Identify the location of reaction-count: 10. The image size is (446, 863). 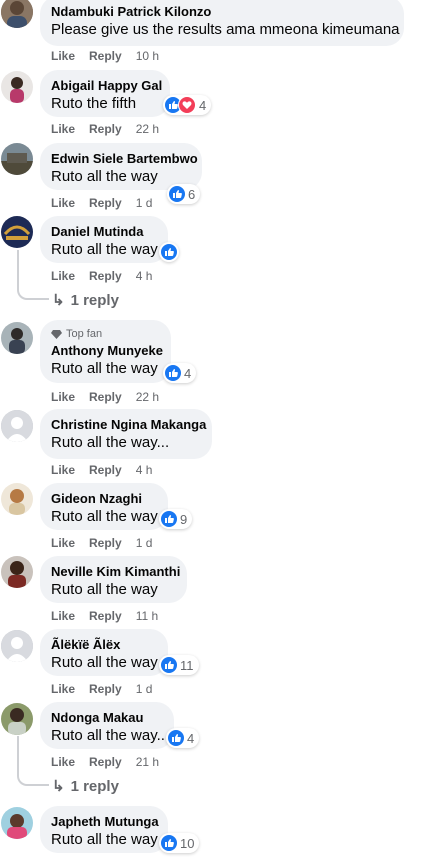
(187, 843).